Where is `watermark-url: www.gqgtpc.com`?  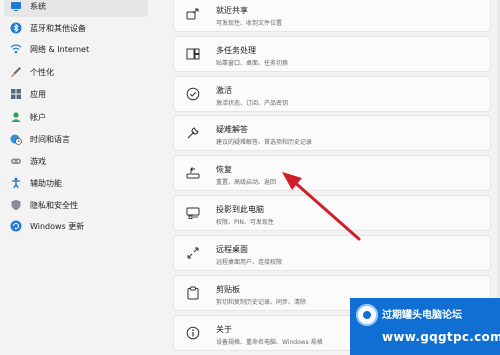 watermark-url: www.gqgtpc.com is located at coordinates (441, 337).